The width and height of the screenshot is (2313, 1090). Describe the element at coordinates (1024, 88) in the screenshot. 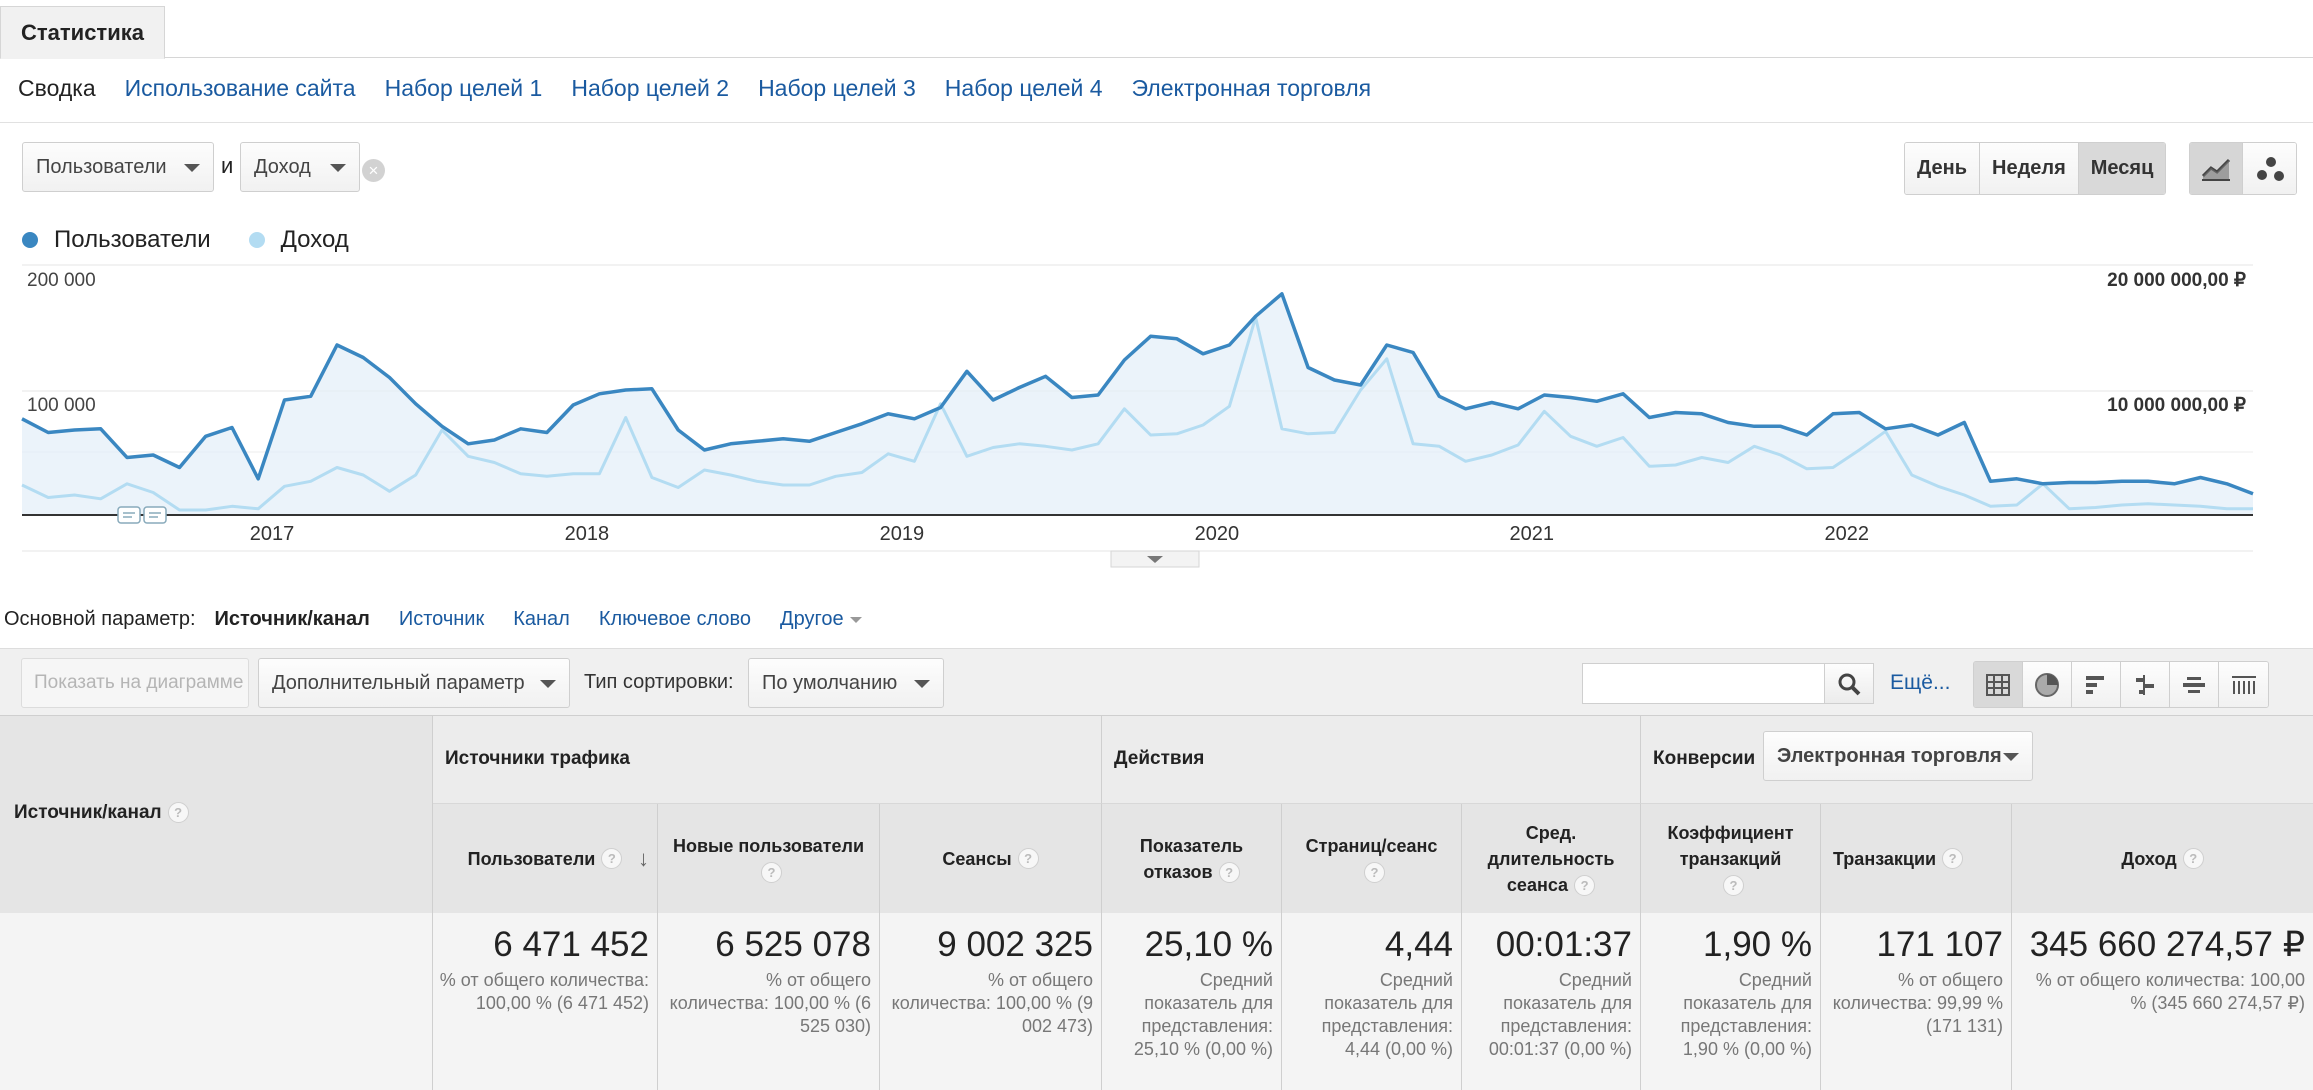

I see `subnav-goal-set-4: Набор целей 4` at that location.